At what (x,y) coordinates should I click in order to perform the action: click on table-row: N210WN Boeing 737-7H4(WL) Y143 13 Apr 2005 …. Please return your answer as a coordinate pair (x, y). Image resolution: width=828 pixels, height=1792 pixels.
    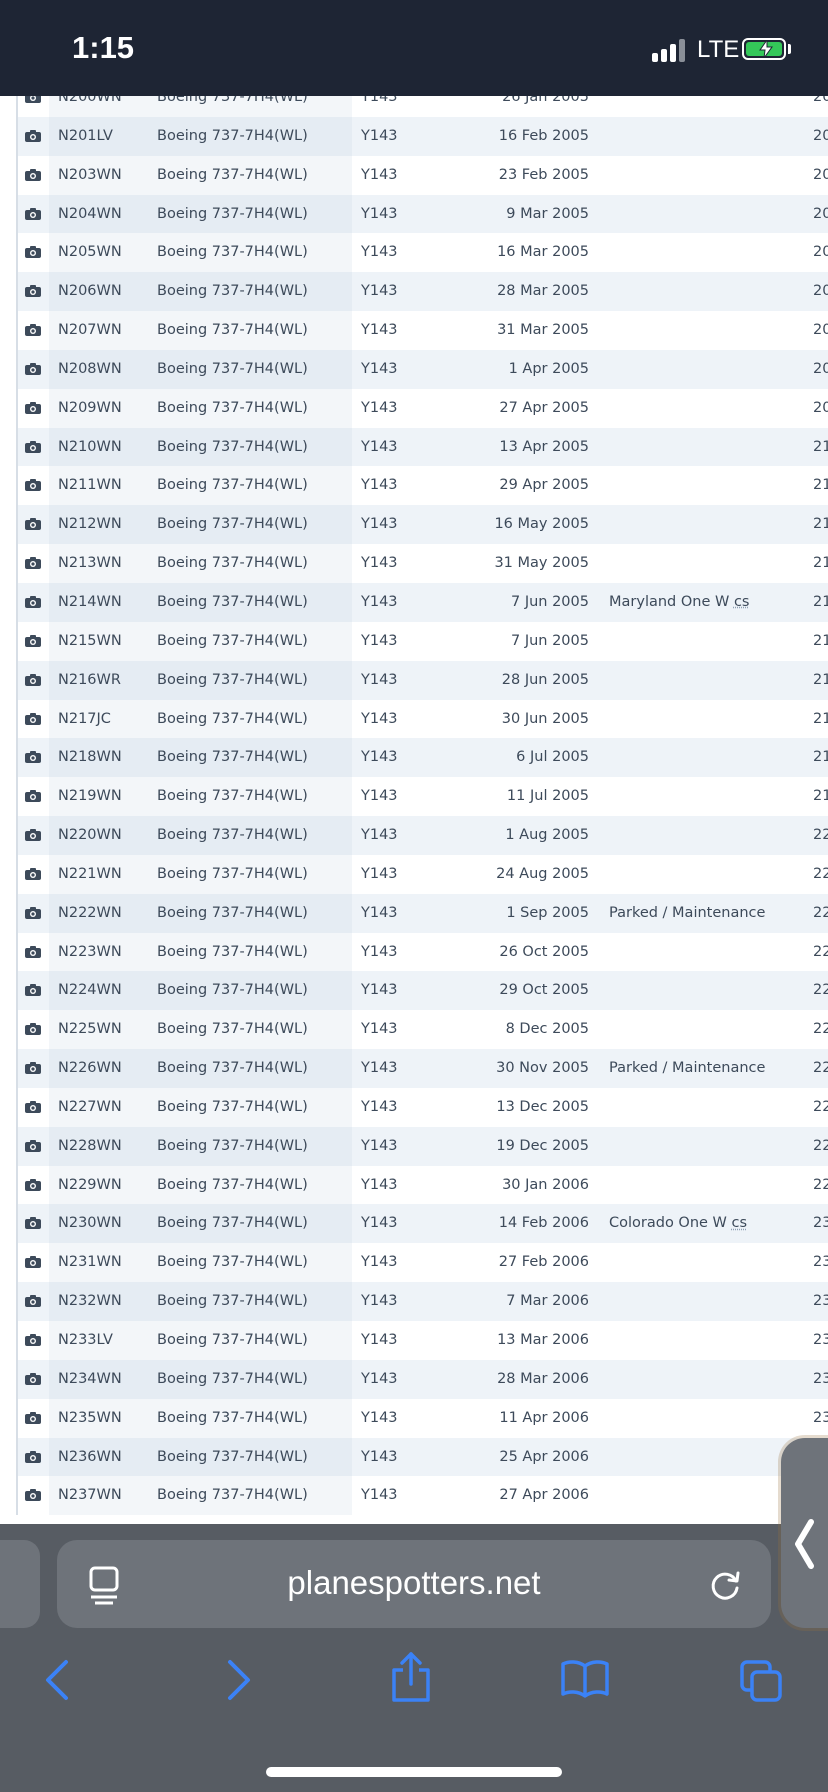
    Looking at the image, I should click on (414, 447).